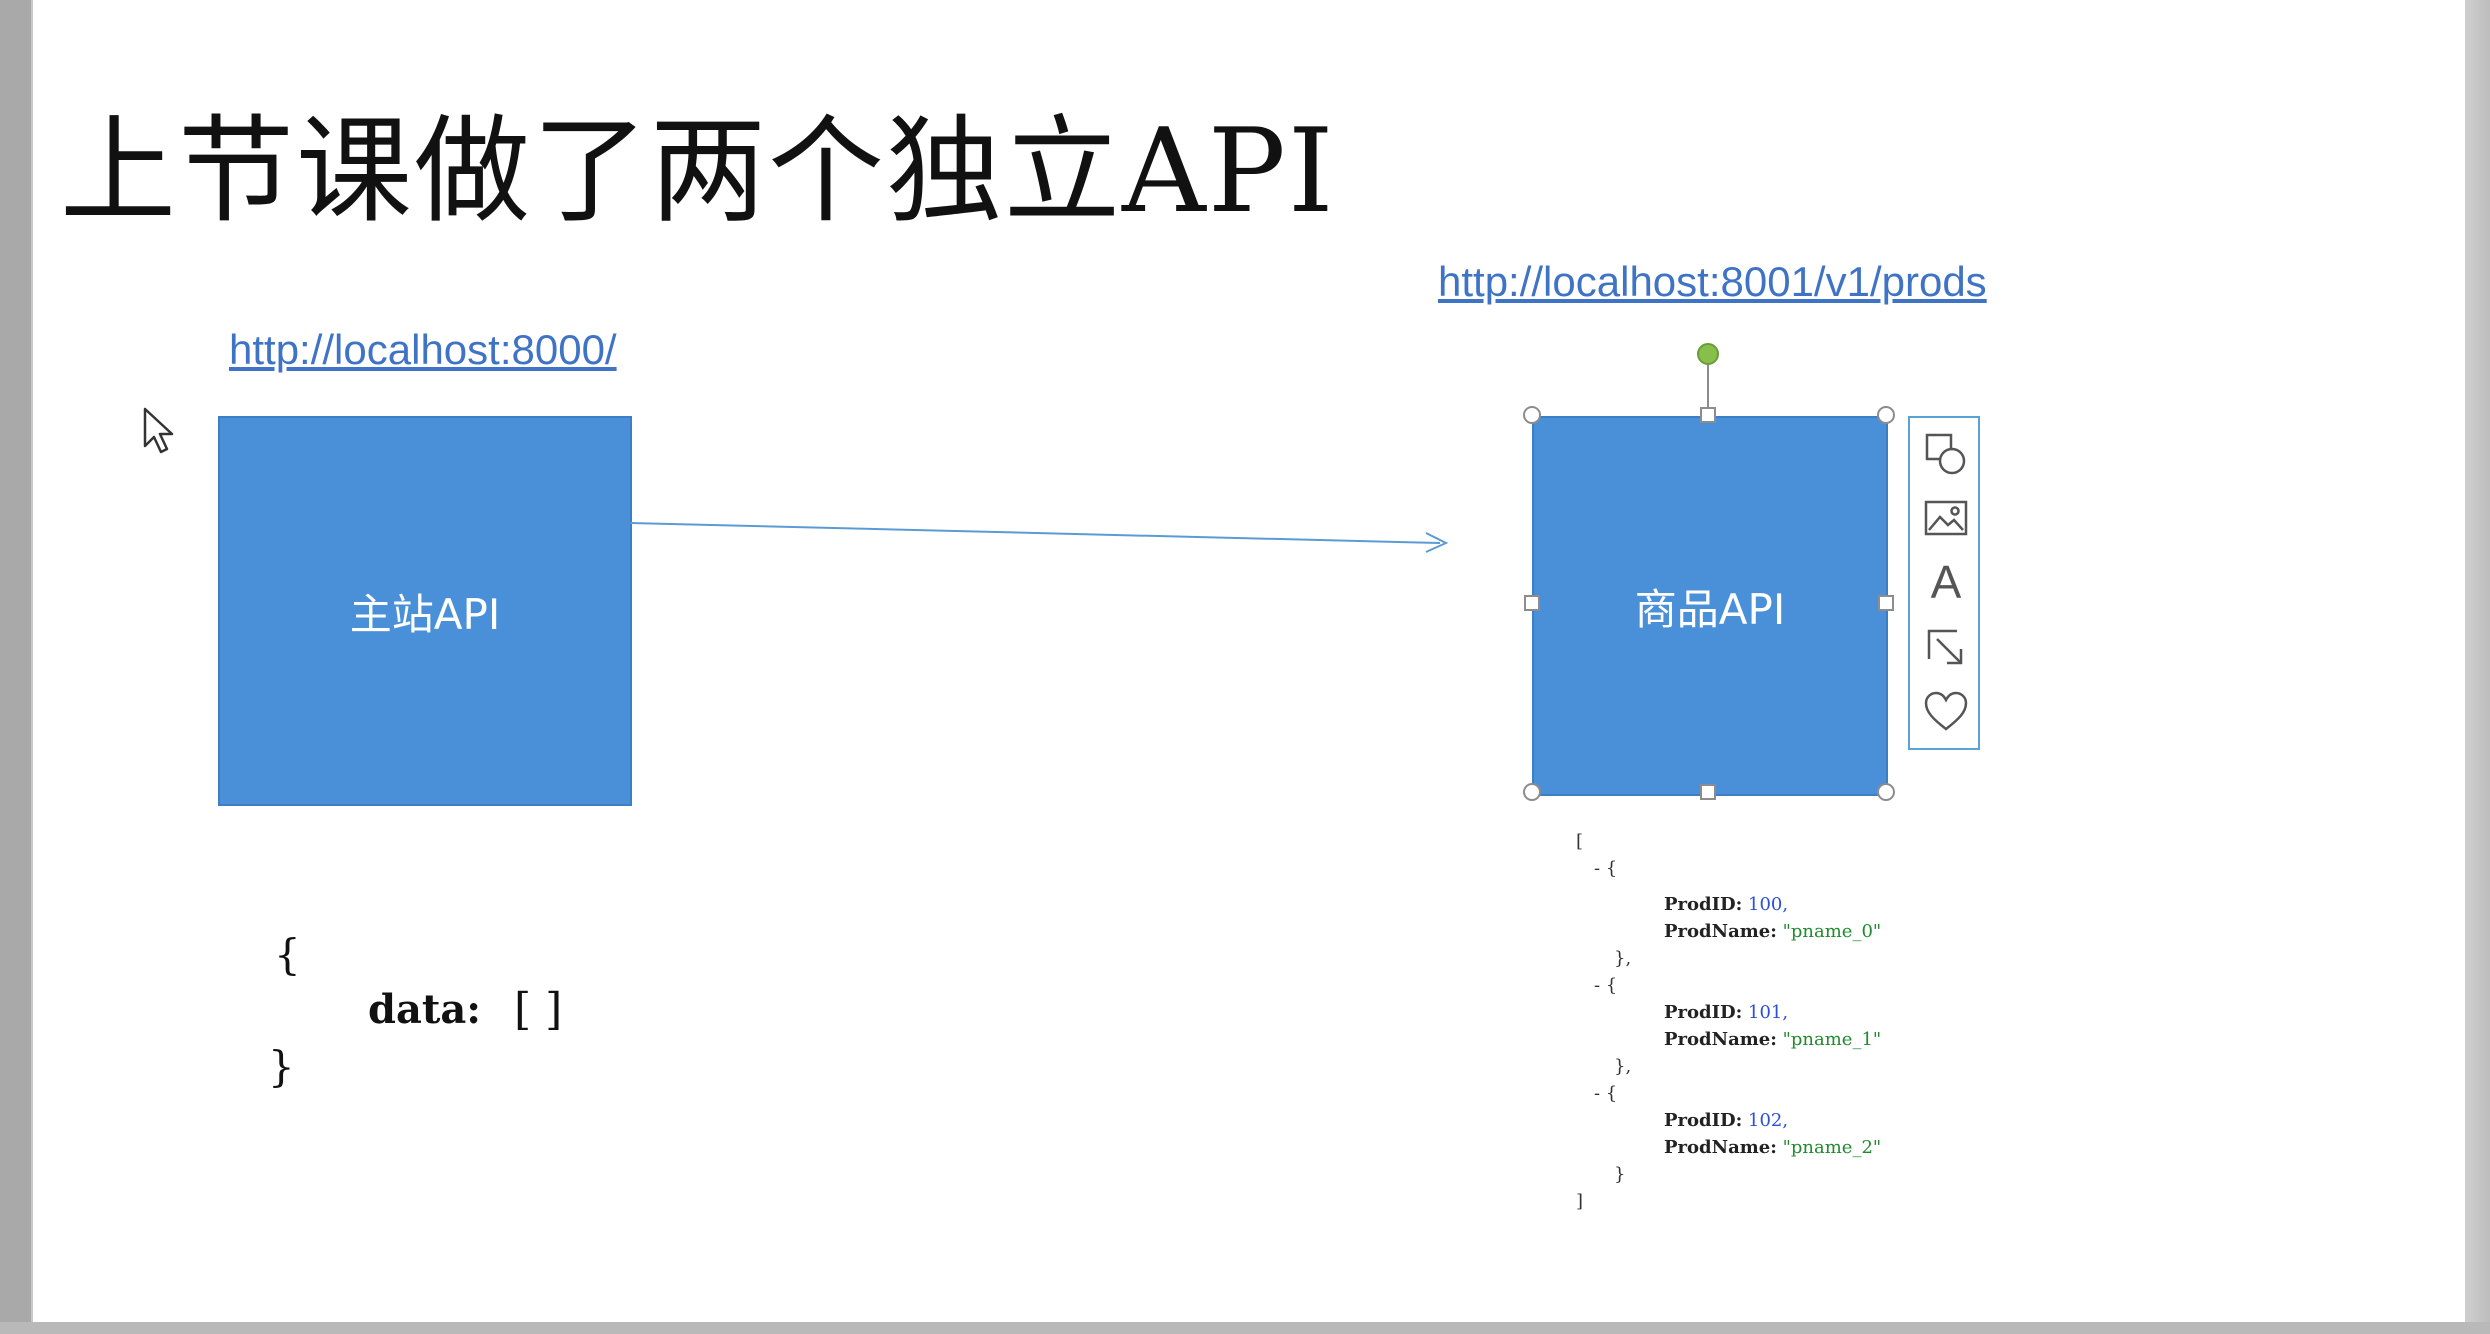  Describe the element at coordinates (1886, 603) in the screenshot. I see `resize-handle-right` at that location.